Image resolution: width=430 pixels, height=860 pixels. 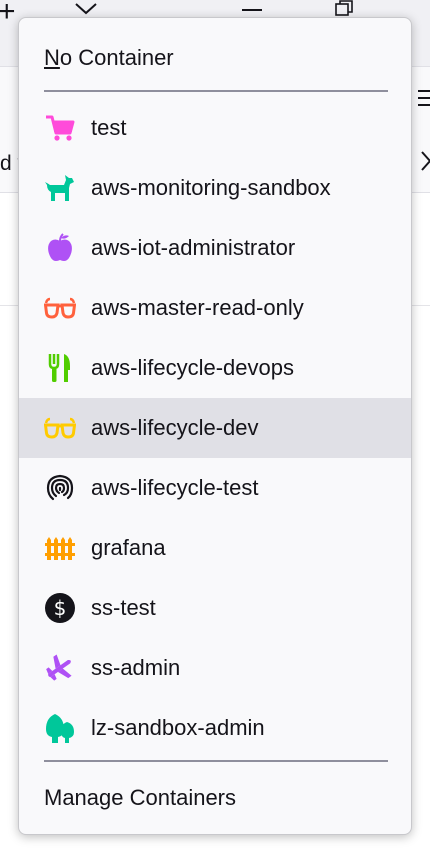 What do you see at coordinates (109, 127) in the screenshot?
I see `container-label: test` at bounding box center [109, 127].